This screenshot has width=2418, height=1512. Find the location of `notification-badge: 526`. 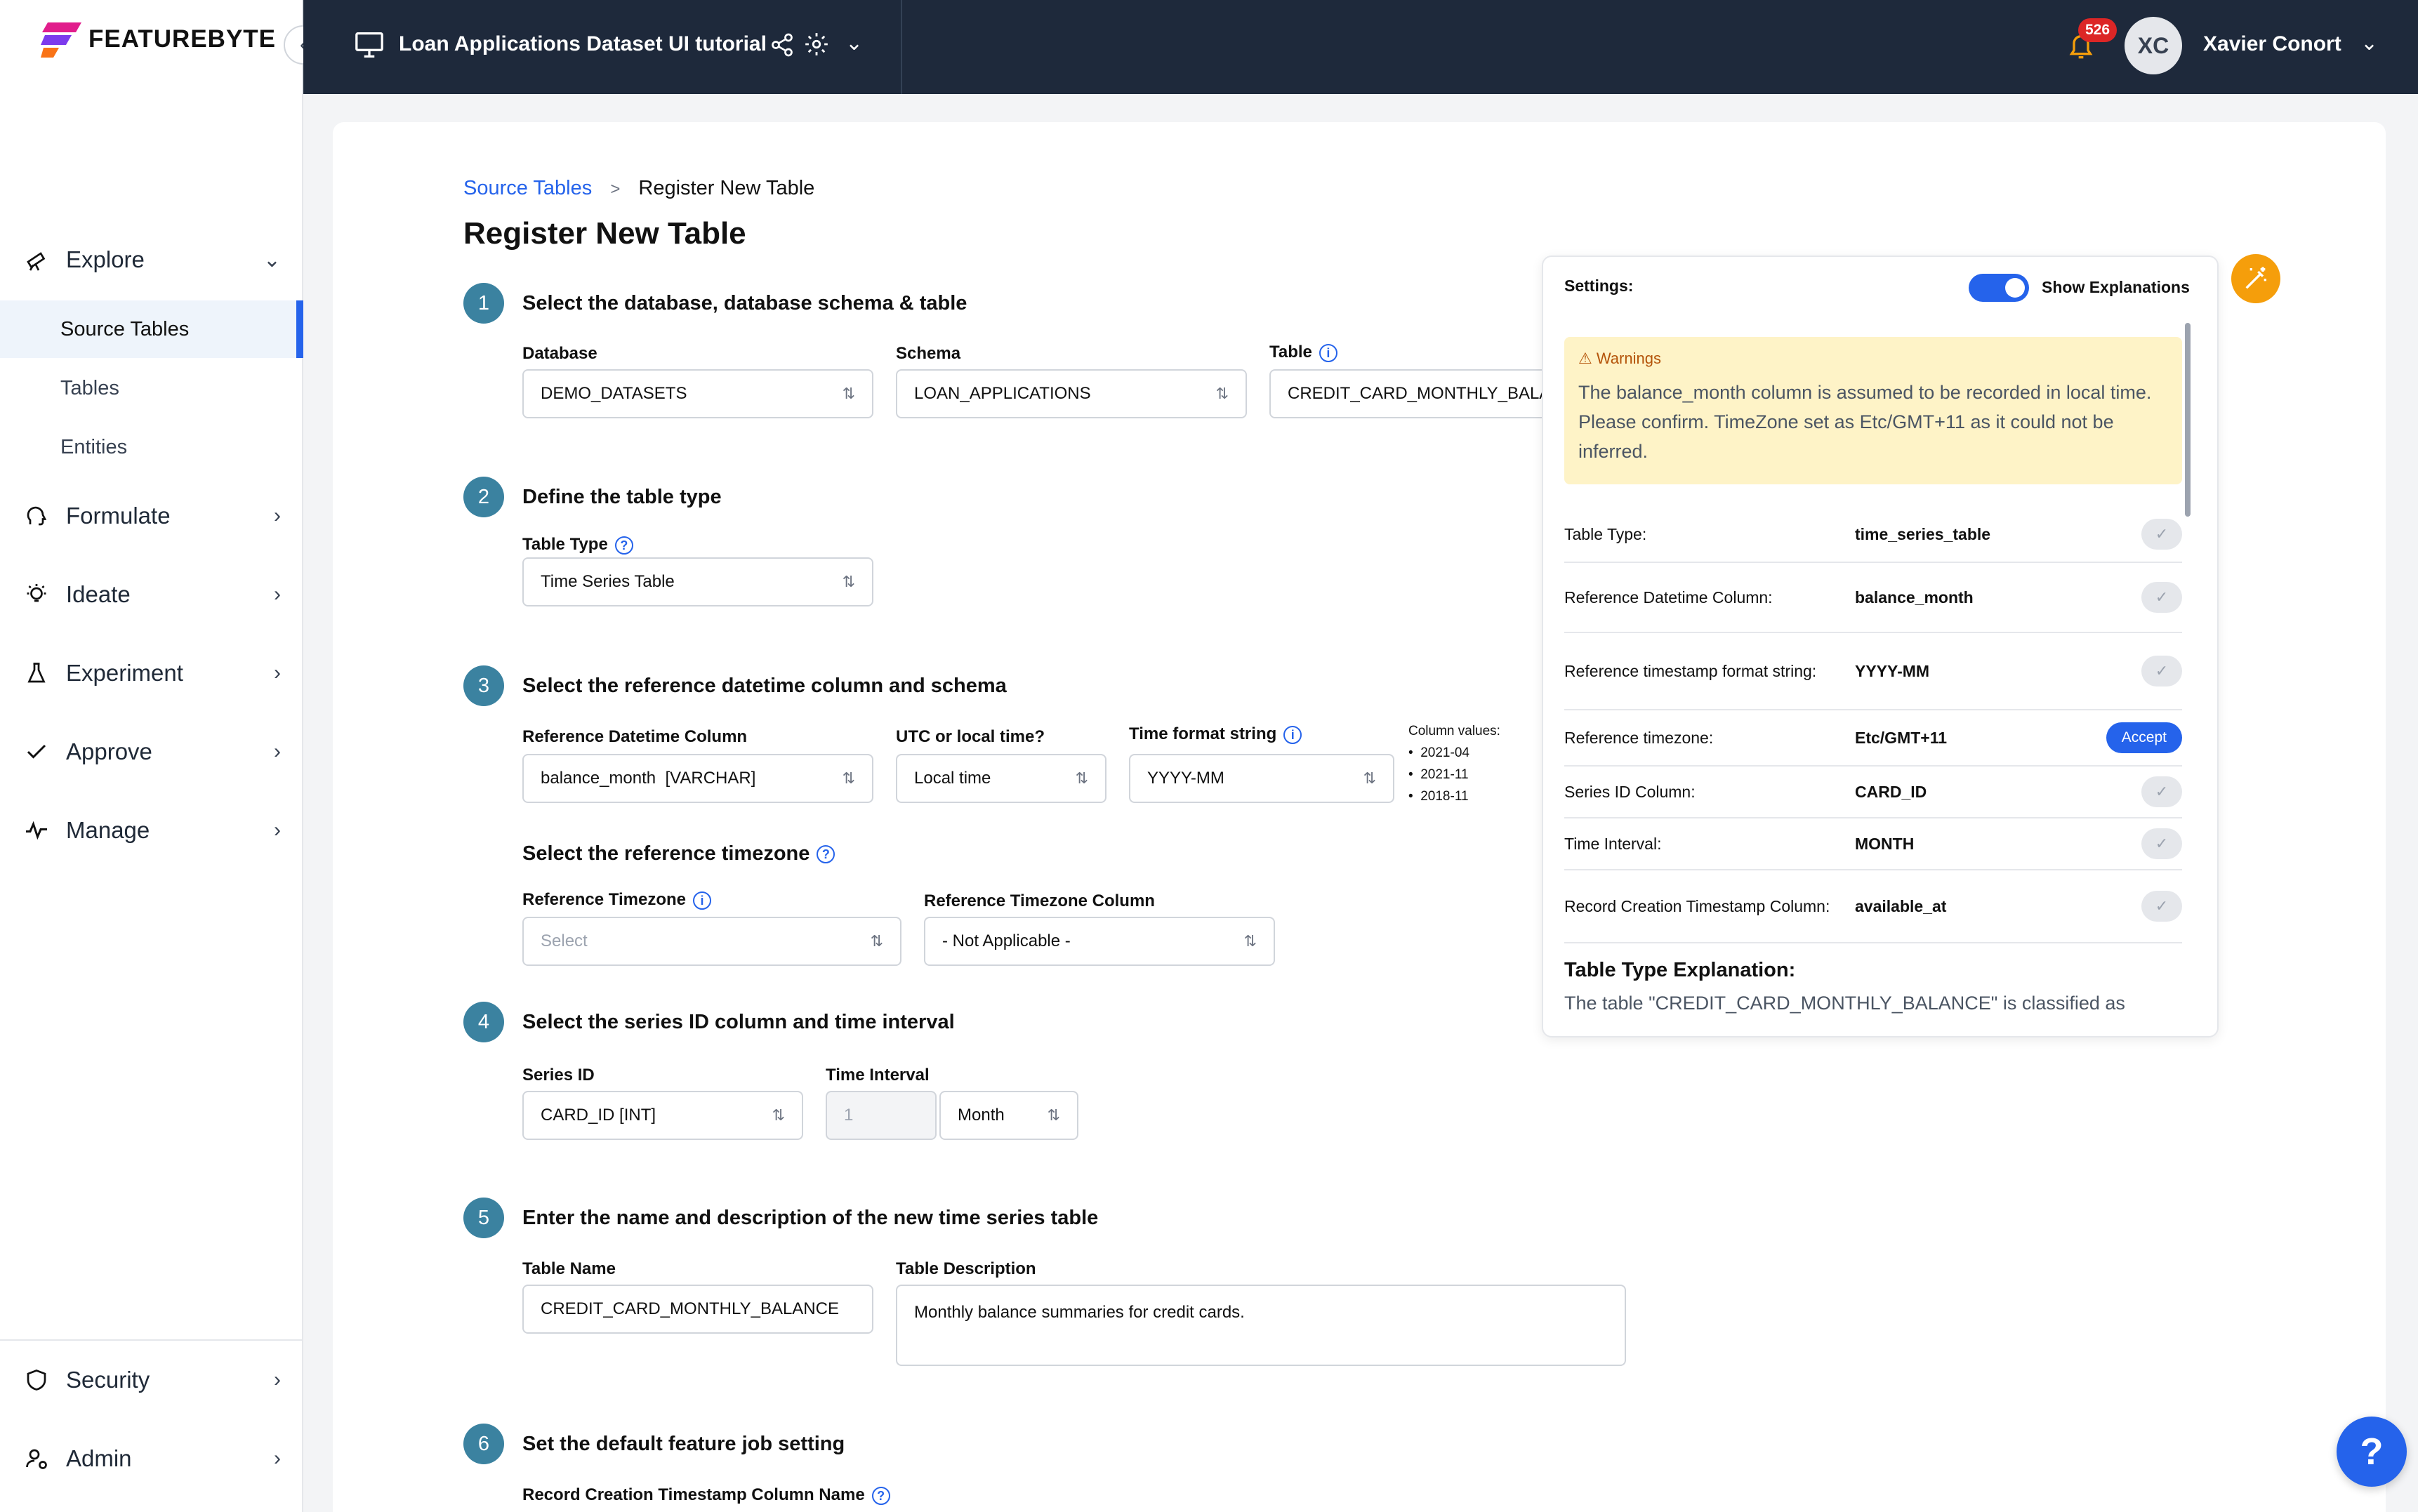

notification-badge: 526 is located at coordinates (2098, 30).